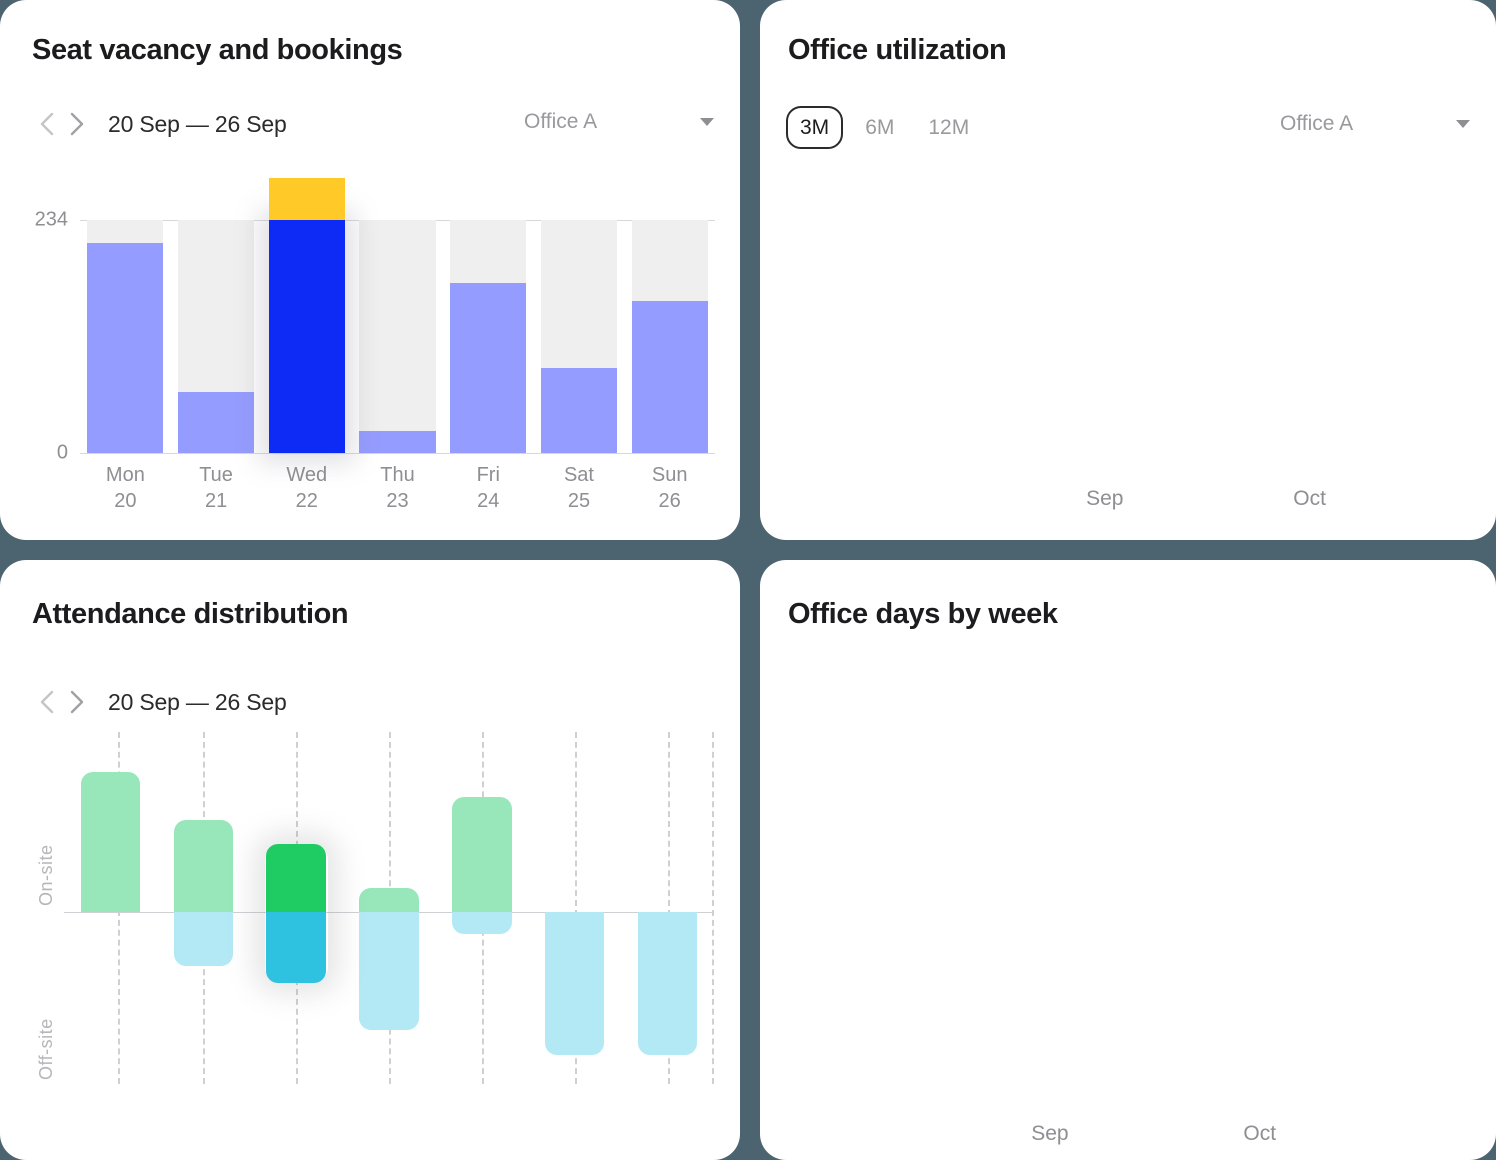 This screenshot has width=1496, height=1160. What do you see at coordinates (579, 488) in the screenshot?
I see `x-axis-tick-label: Sat 25` at bounding box center [579, 488].